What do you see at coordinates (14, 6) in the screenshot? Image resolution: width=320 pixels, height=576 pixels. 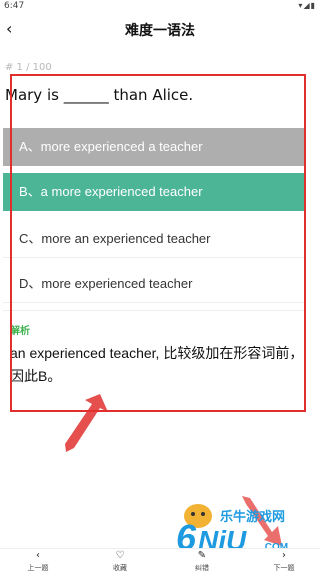 I see `status-time: 6:47` at bounding box center [14, 6].